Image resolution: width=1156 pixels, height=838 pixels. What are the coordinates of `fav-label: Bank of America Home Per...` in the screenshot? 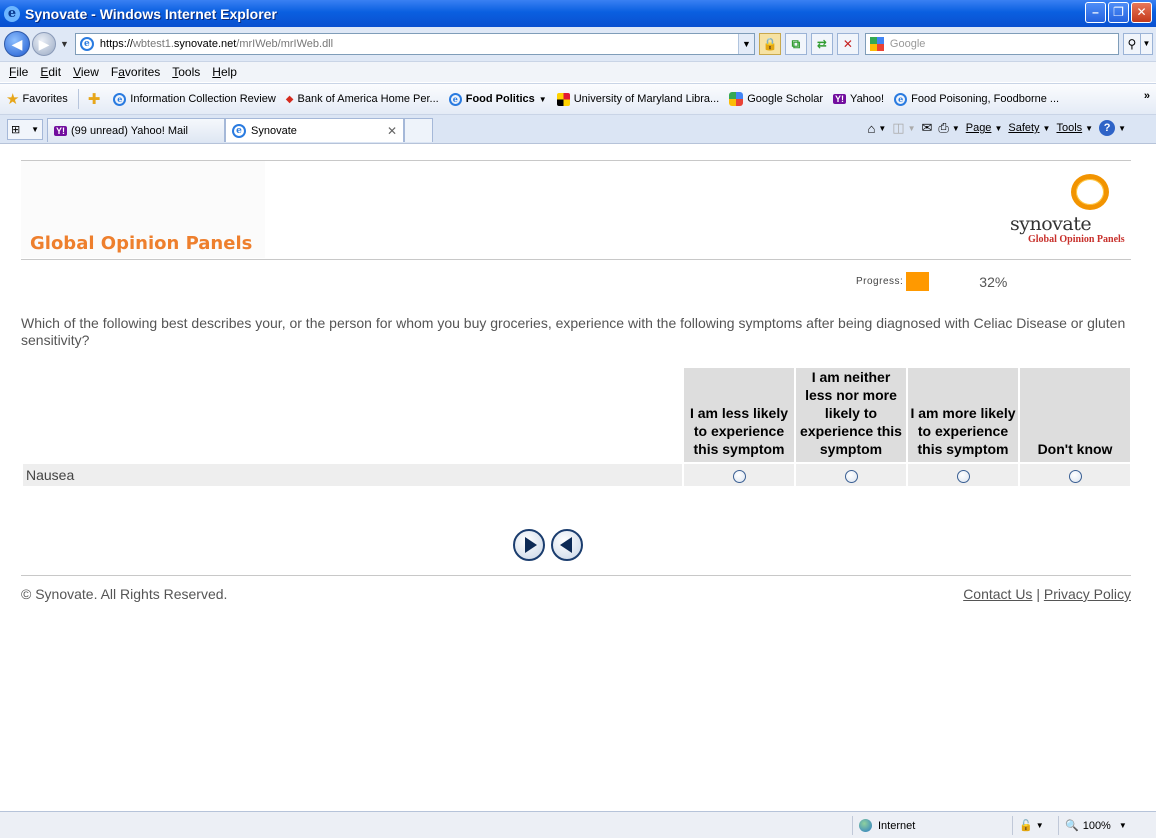 It's located at (368, 99).